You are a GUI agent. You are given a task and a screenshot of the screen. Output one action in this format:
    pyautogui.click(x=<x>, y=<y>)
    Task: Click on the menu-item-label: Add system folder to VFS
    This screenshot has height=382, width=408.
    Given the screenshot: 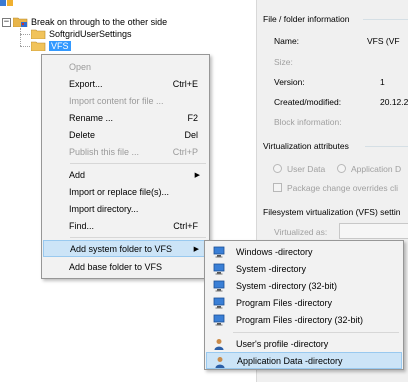 What is the action you would take?
    pyautogui.click(x=121, y=248)
    